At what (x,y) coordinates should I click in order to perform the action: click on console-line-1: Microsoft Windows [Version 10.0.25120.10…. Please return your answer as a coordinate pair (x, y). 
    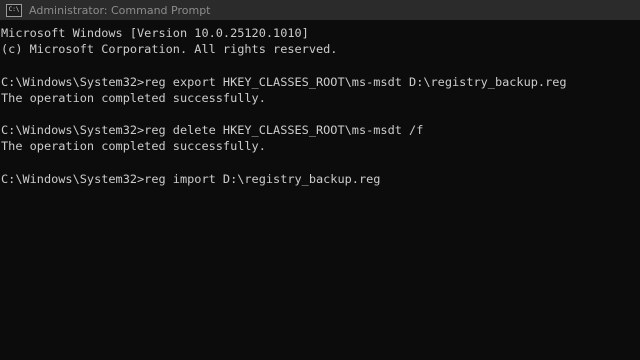
    Looking at the image, I should click on (155, 33).